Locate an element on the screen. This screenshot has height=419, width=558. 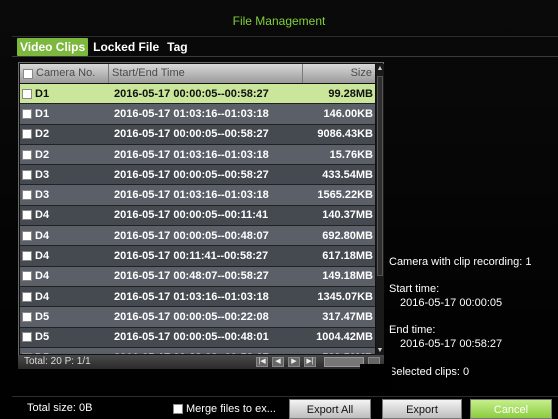
window-title: File Management is located at coordinates (279, 21).